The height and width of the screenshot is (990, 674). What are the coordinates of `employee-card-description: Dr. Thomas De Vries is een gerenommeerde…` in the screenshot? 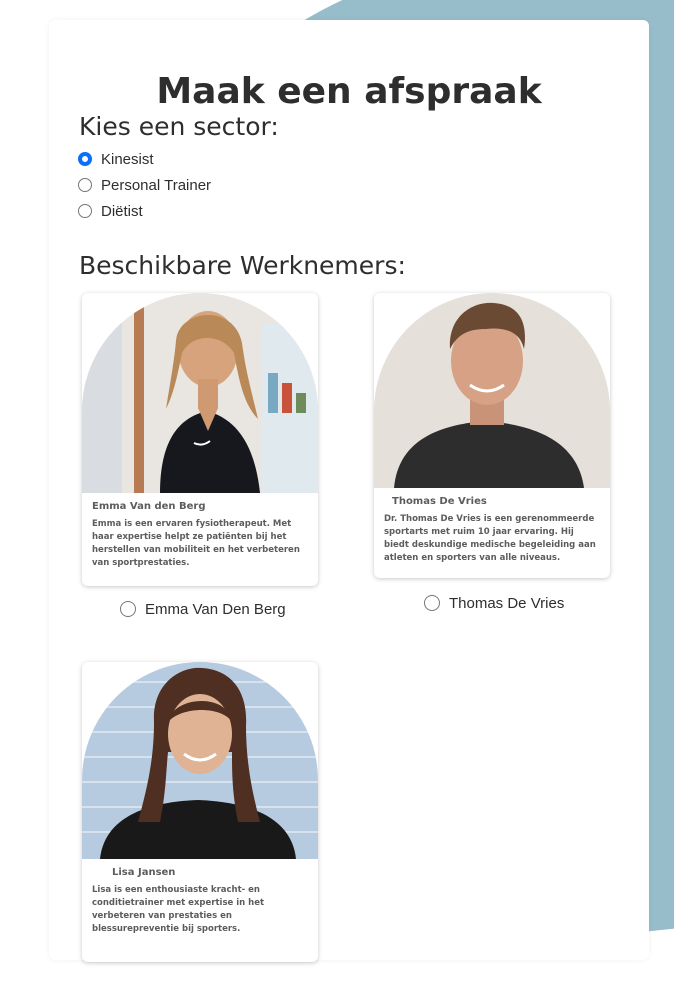 It's located at (490, 538).